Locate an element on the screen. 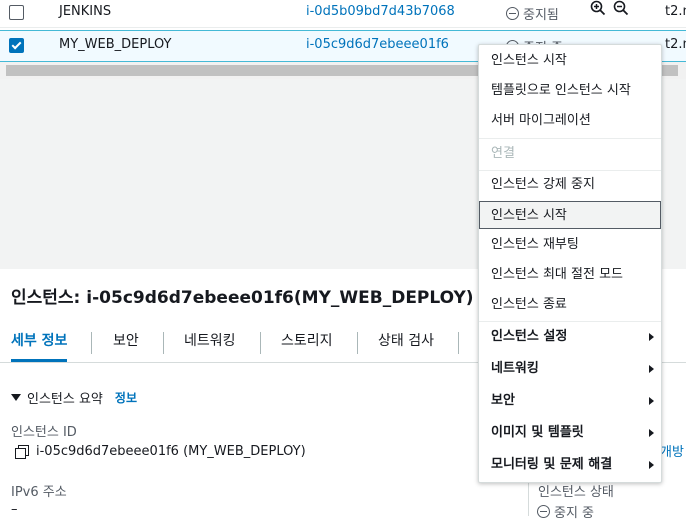 The image size is (686, 521). menu-item-instance-settings: 인스턴스 설정 is located at coordinates (570, 337).